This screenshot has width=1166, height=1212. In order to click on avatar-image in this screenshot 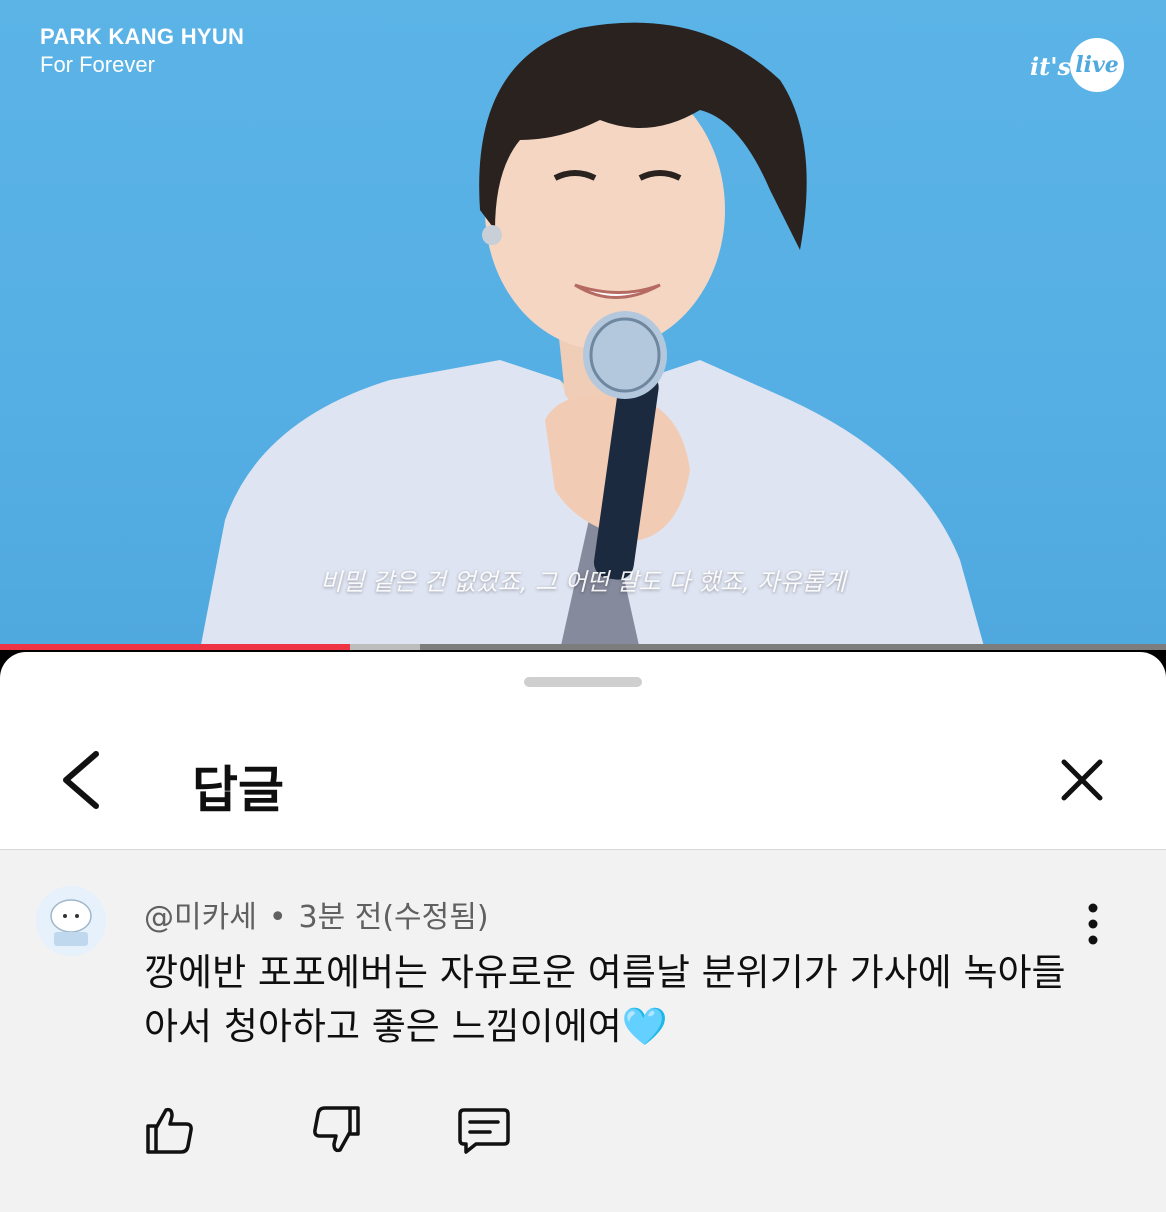, I will do `click(71, 921)`.